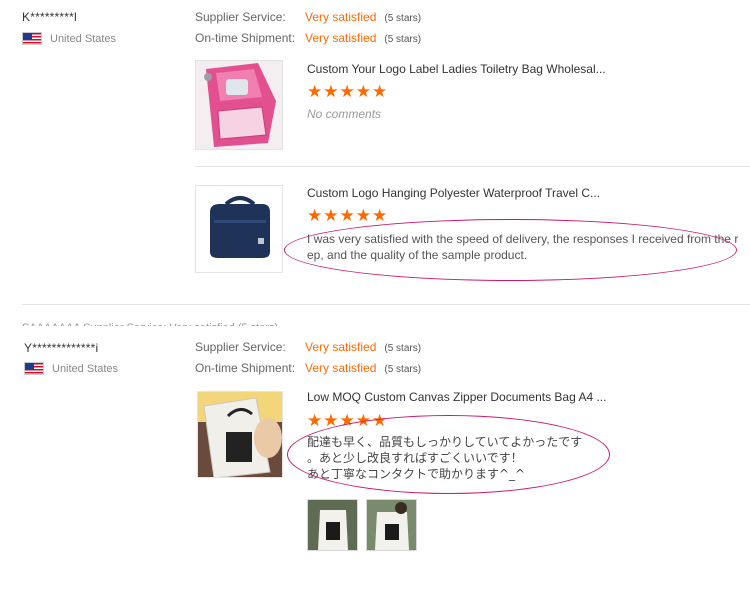 The height and width of the screenshot is (609, 750). Describe the element at coordinates (472, 166) in the screenshot. I see `product-divider` at that location.